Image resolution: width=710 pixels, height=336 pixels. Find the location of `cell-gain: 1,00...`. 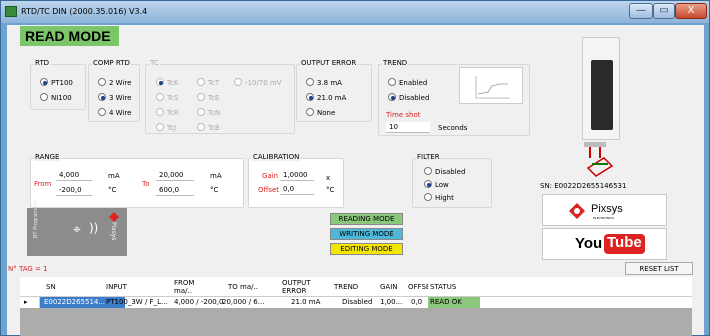

cell-gain: 1,00... is located at coordinates (391, 302).